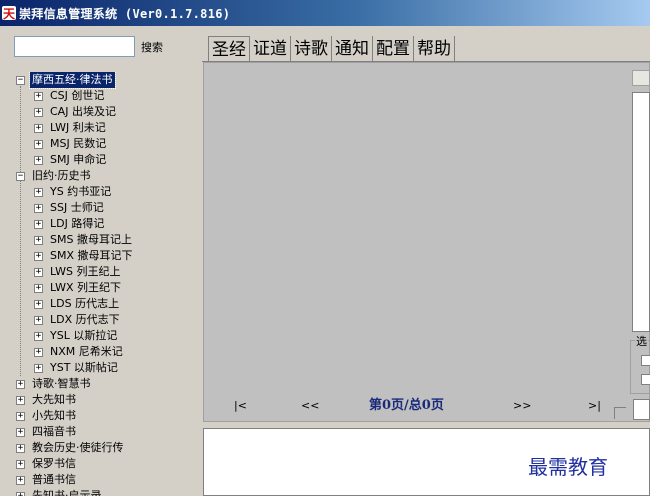 Image resolution: width=650 pixels, height=496 pixels. I want to click on tree-book-label: SMJ 申命记, so click(78, 159).